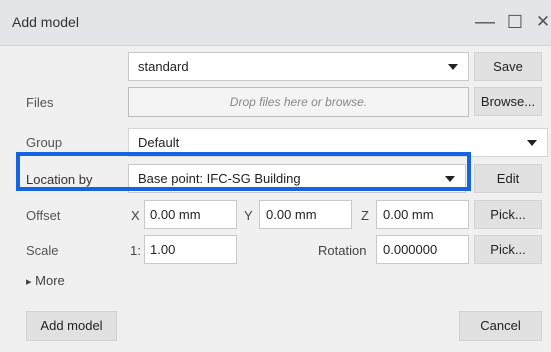 The height and width of the screenshot is (352, 551). Describe the element at coordinates (485, 22) in the screenshot. I see `minimize-icon: —` at that location.